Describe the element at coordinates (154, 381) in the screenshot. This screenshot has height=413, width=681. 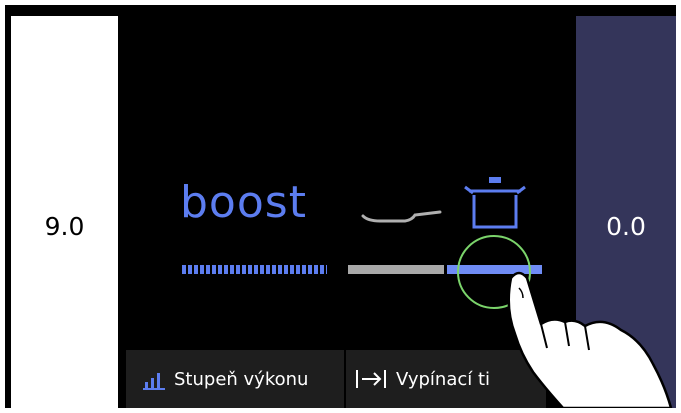
I see `bars-icon` at that location.